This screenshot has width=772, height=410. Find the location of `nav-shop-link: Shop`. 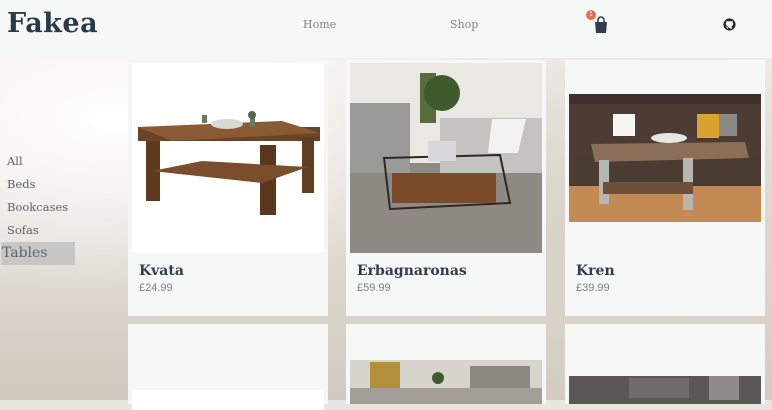

nav-shop-link: Shop is located at coordinates (464, 24).